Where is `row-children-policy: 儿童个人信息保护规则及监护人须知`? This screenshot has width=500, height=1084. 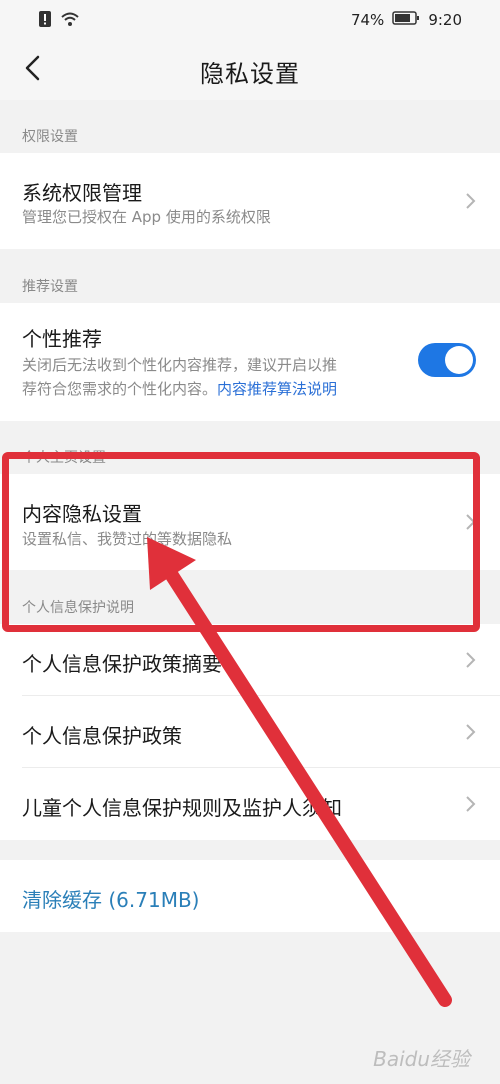
row-children-policy: 儿童个人信息保护规则及监护人须知 is located at coordinates (250, 804).